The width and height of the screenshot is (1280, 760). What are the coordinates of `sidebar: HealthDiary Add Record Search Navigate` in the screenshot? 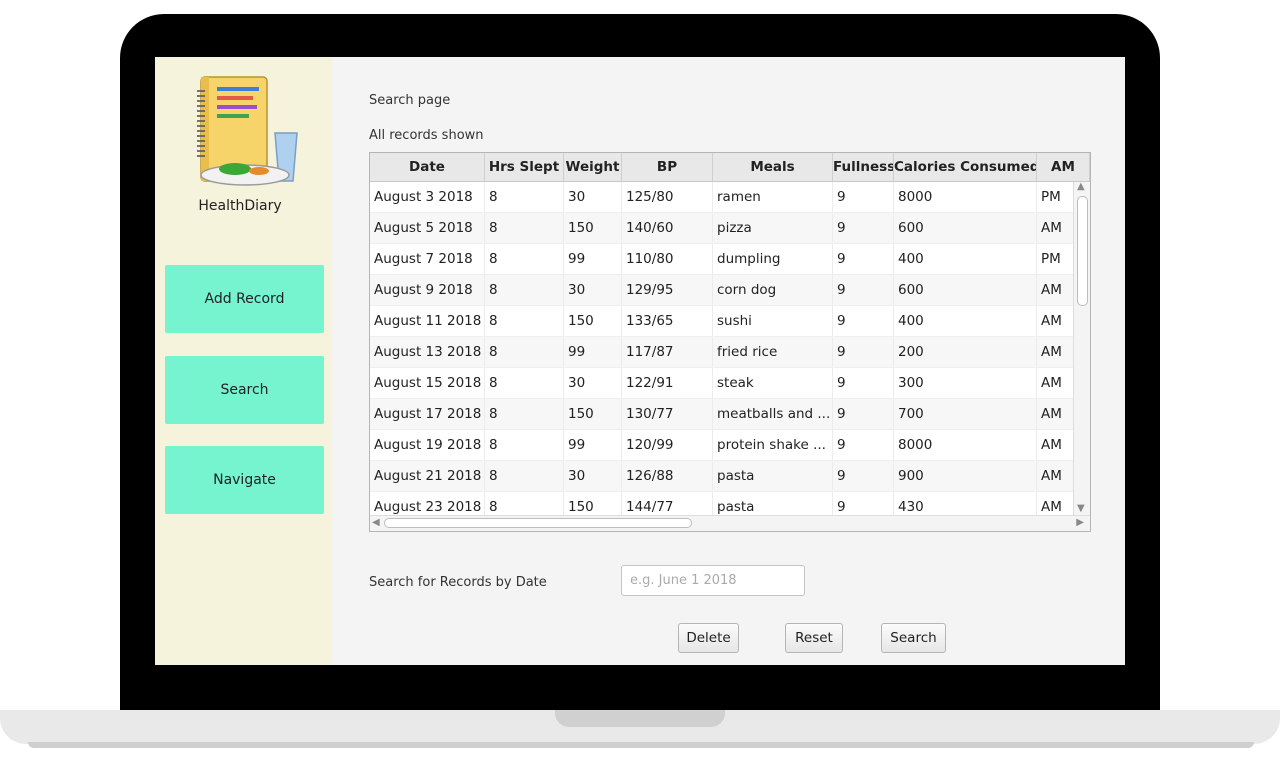 It's located at (243, 361).